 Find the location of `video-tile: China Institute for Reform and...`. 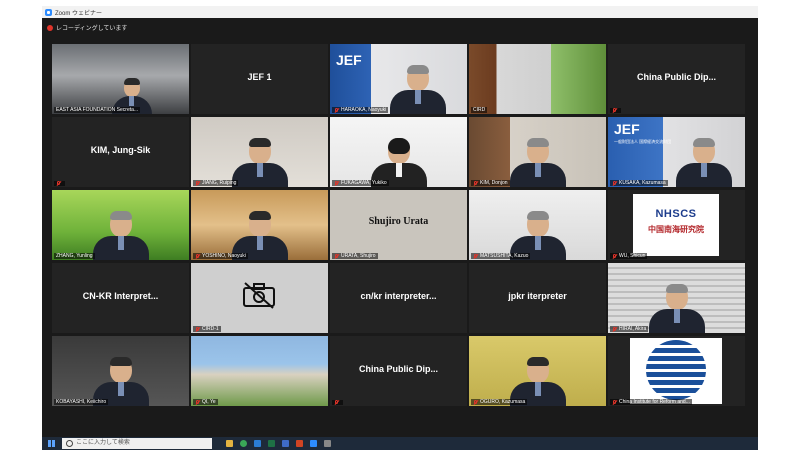

video-tile: China Institute for Reform and... is located at coordinates (676, 371).